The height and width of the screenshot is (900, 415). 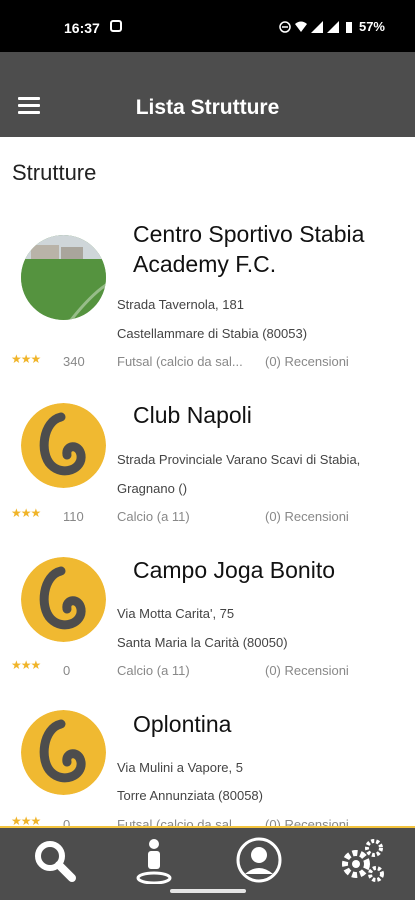 What do you see at coordinates (82, 28) in the screenshot?
I see `status-time: 16:37` at bounding box center [82, 28].